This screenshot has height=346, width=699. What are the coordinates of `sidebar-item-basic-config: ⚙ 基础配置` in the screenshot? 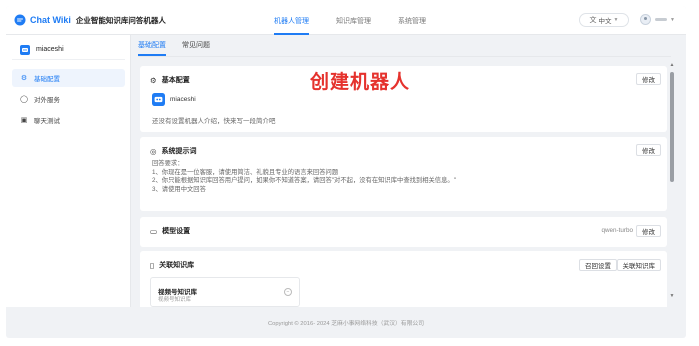 It's located at (68, 78).